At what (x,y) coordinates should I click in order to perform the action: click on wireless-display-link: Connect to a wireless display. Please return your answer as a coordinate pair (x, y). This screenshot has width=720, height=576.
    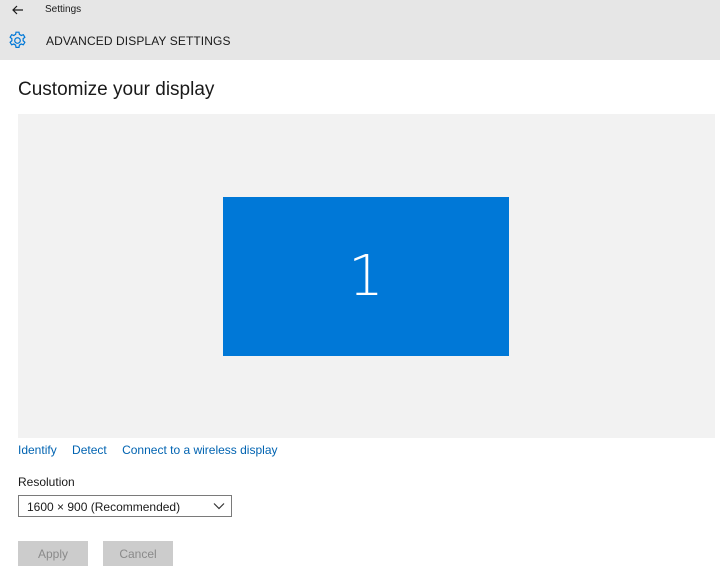
    Looking at the image, I should click on (199, 450).